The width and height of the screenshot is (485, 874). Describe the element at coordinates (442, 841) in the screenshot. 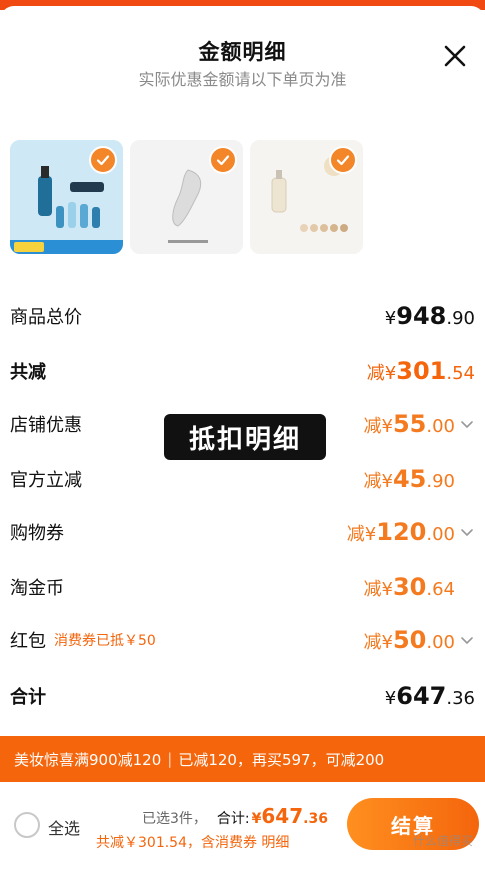

I see `watermark: 什么值得买` at that location.